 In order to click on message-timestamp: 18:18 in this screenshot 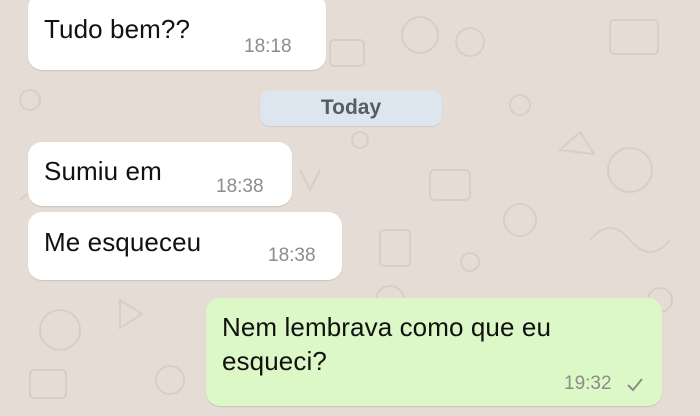, I will do `click(268, 46)`.